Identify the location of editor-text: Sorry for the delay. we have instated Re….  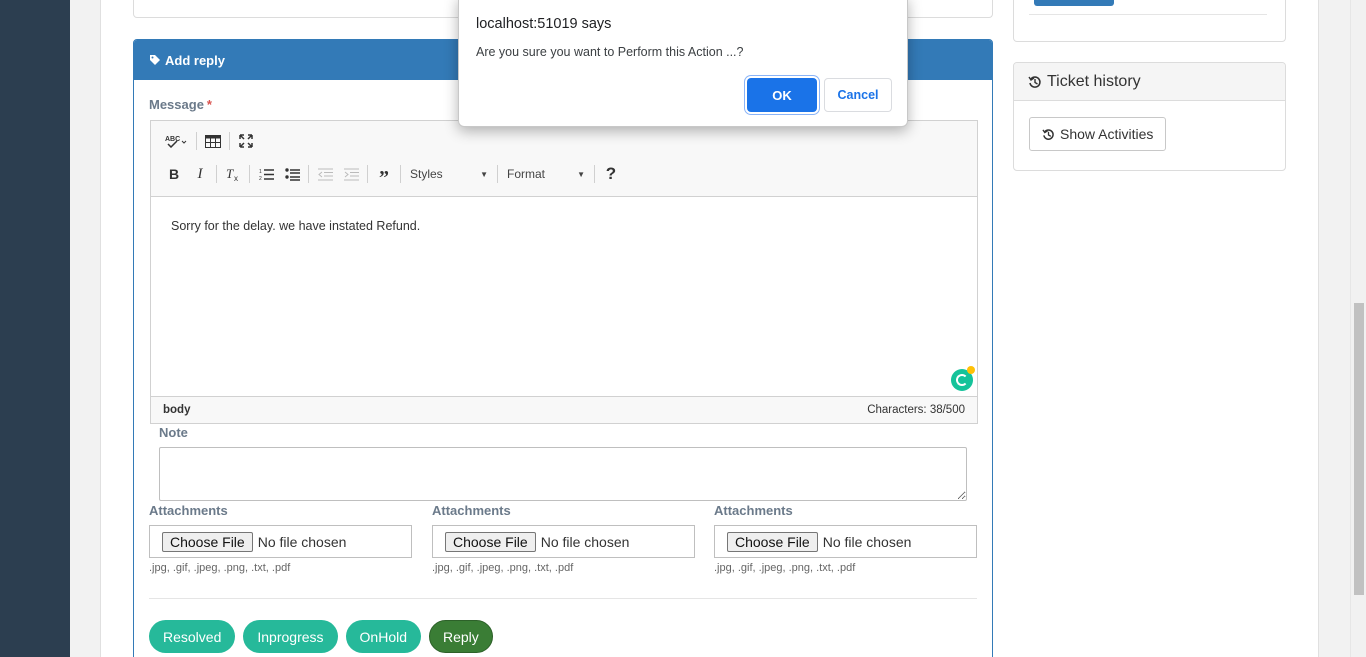
(296, 226).